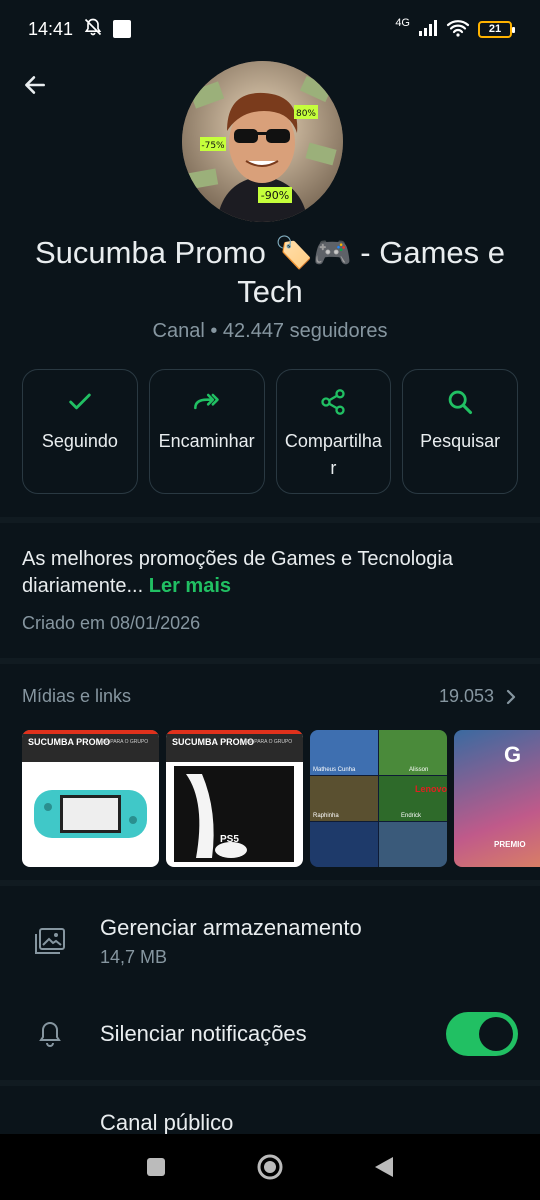 This screenshot has height=1200, width=540. I want to click on badge-75: -75%, so click(213, 146).